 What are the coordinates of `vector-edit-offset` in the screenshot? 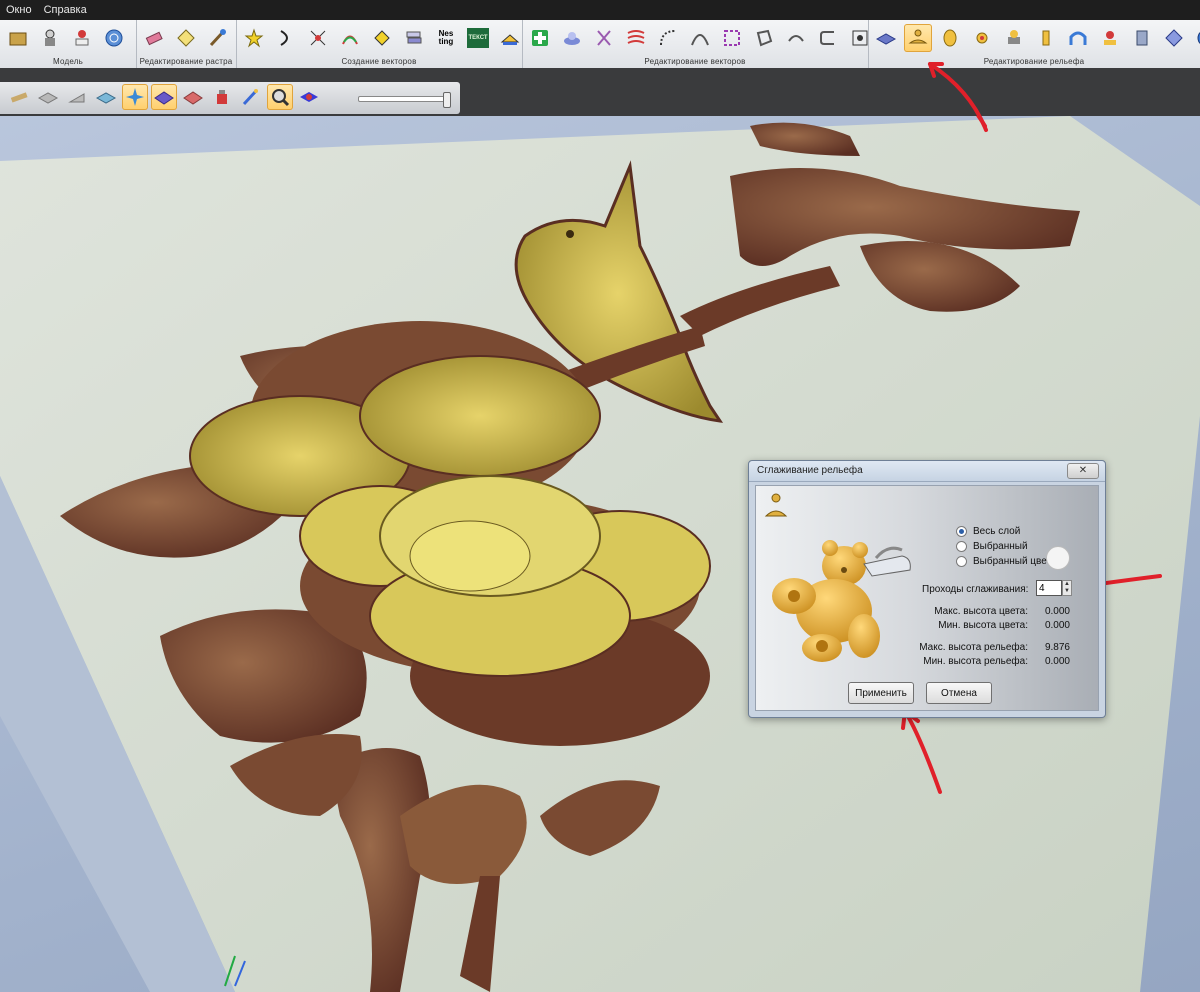 It's located at (636, 38).